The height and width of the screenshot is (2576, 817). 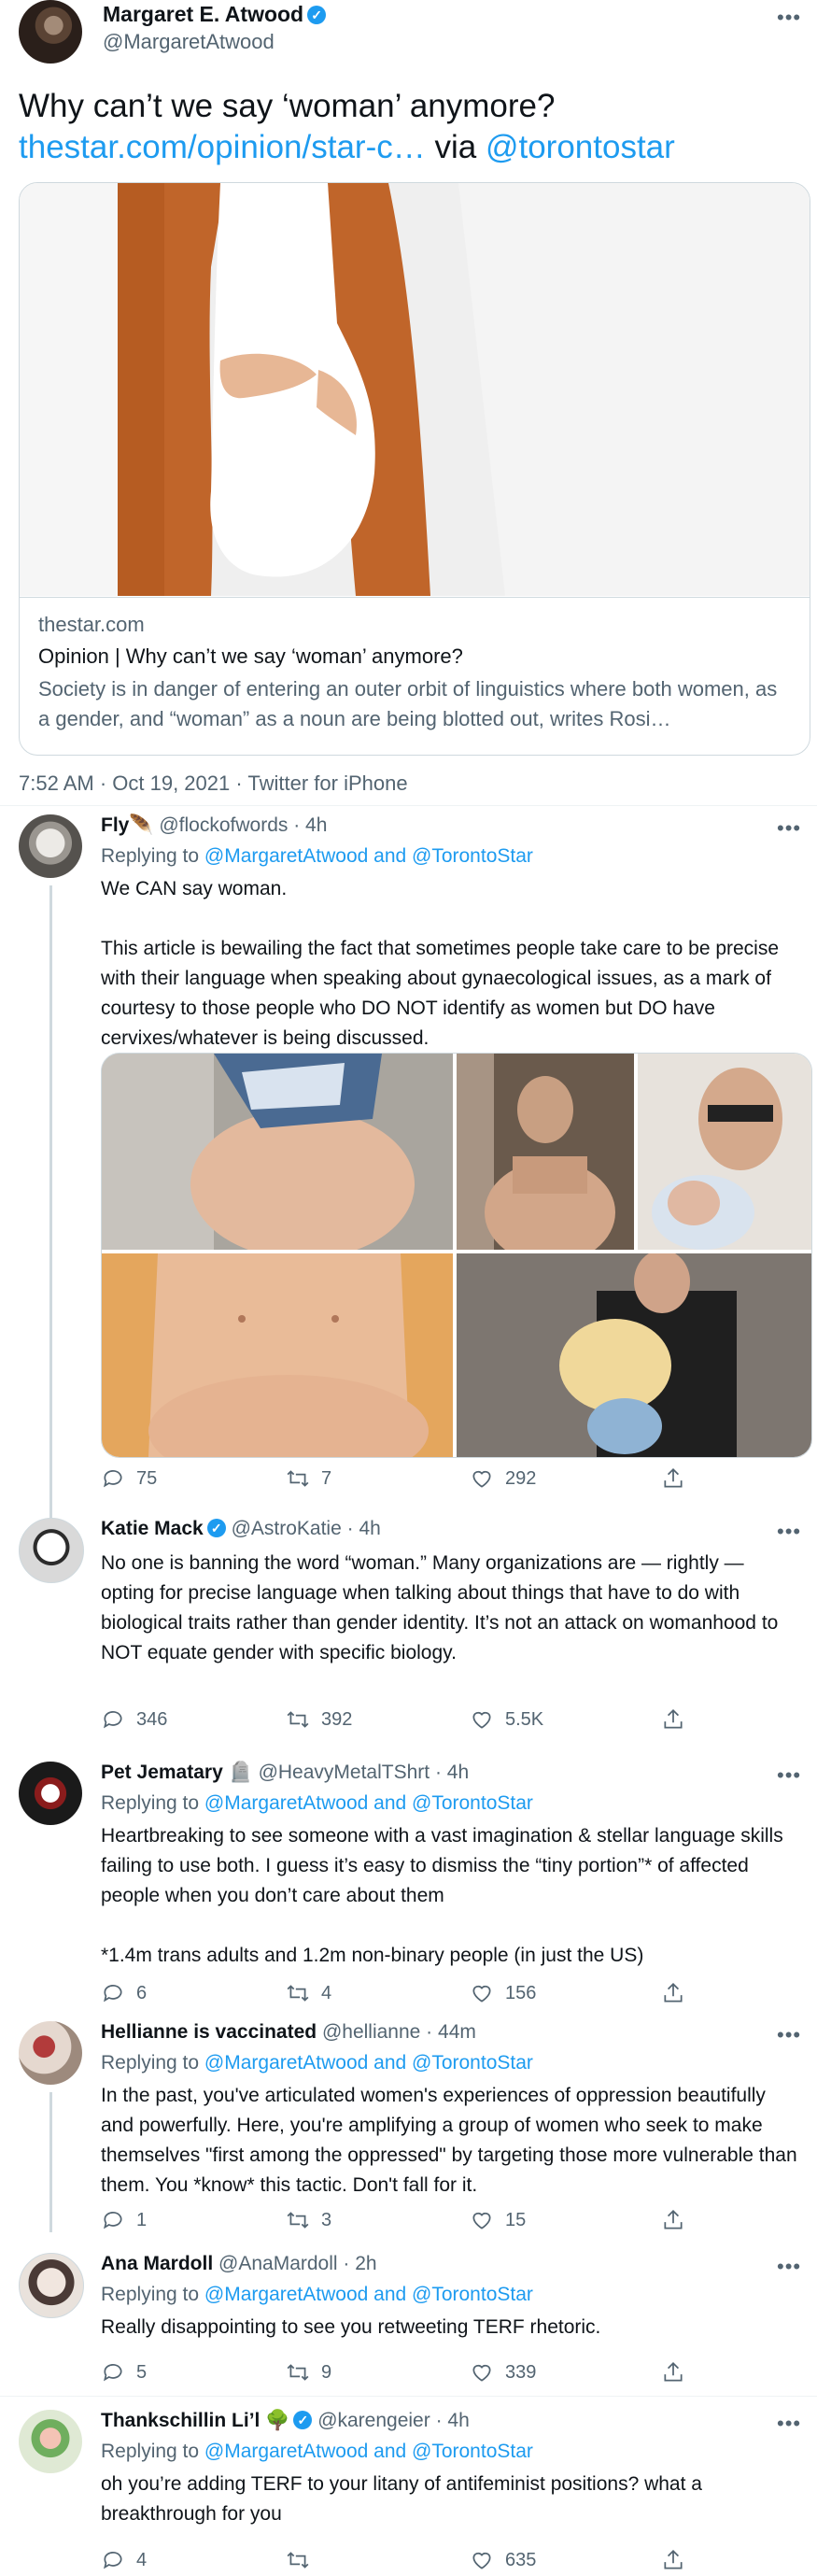 What do you see at coordinates (216, 1528) in the screenshot?
I see `verified-icon: ✓` at bounding box center [216, 1528].